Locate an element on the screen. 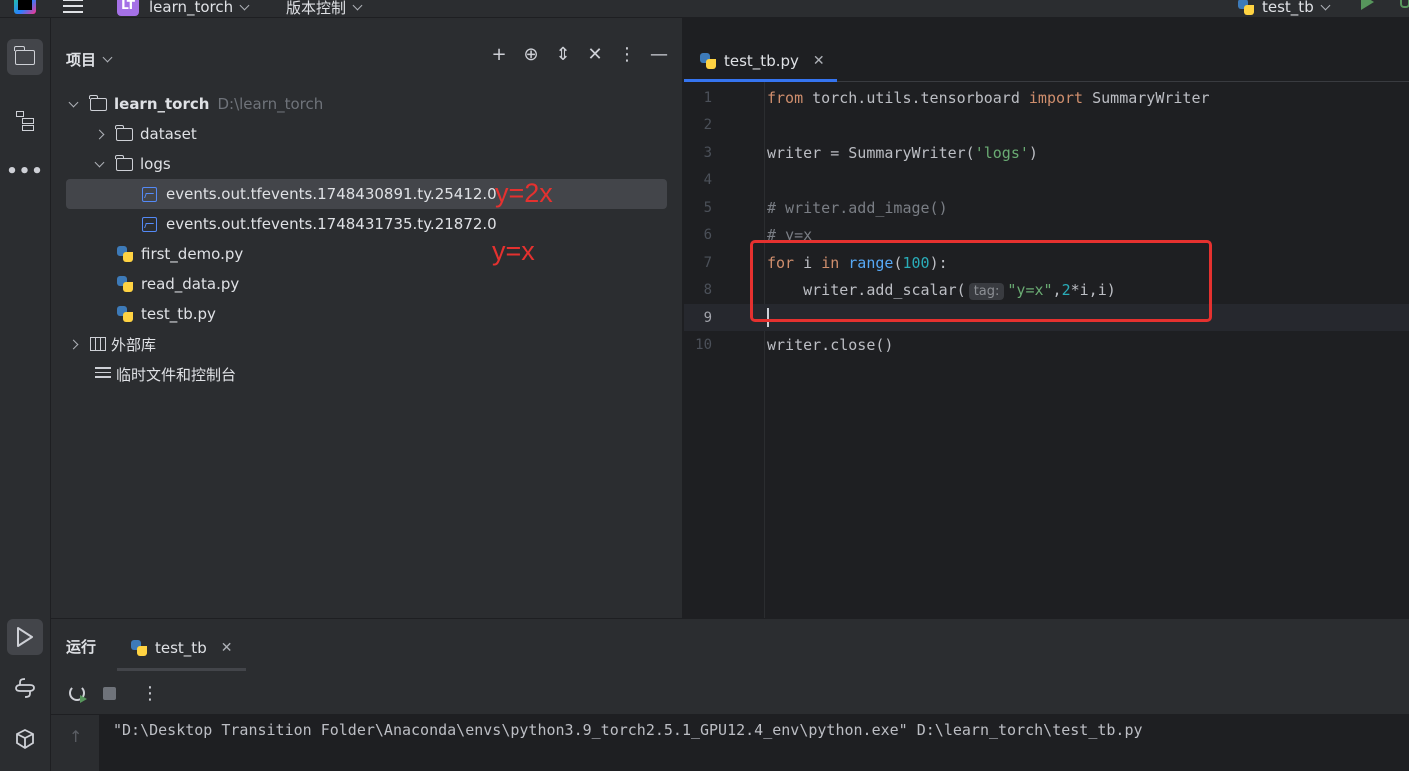 This screenshot has width=1409, height=771. project-panel-header: 项目 is located at coordinates (89, 59).